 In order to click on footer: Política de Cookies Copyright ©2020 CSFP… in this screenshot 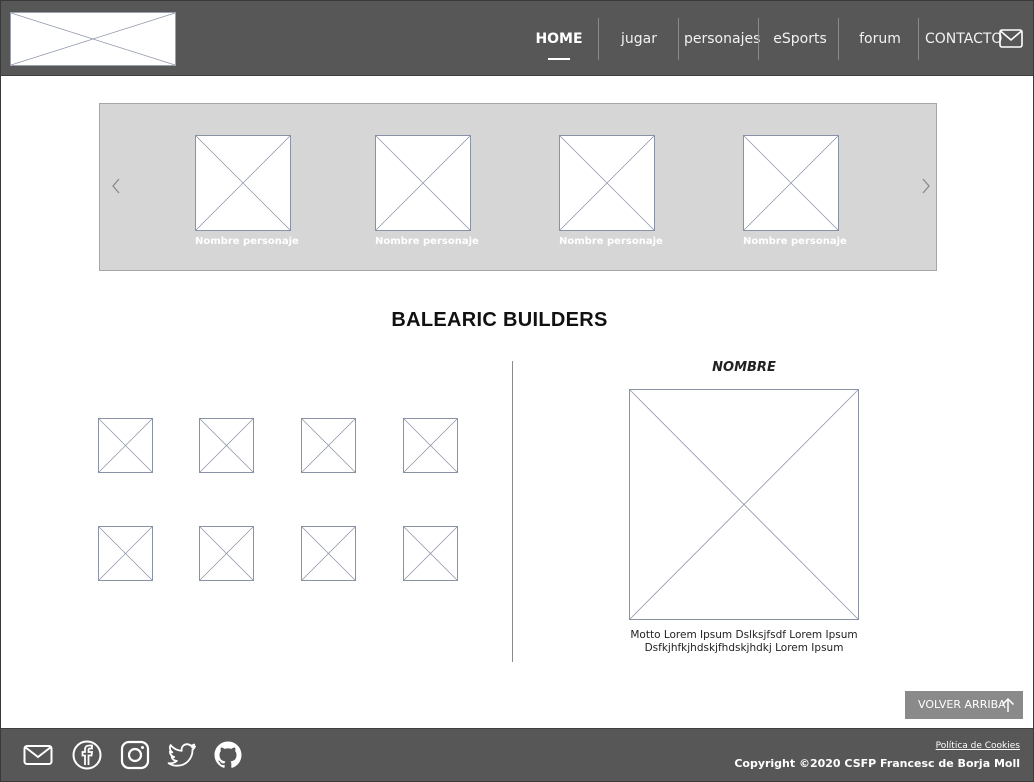, I will do `click(517, 754)`.